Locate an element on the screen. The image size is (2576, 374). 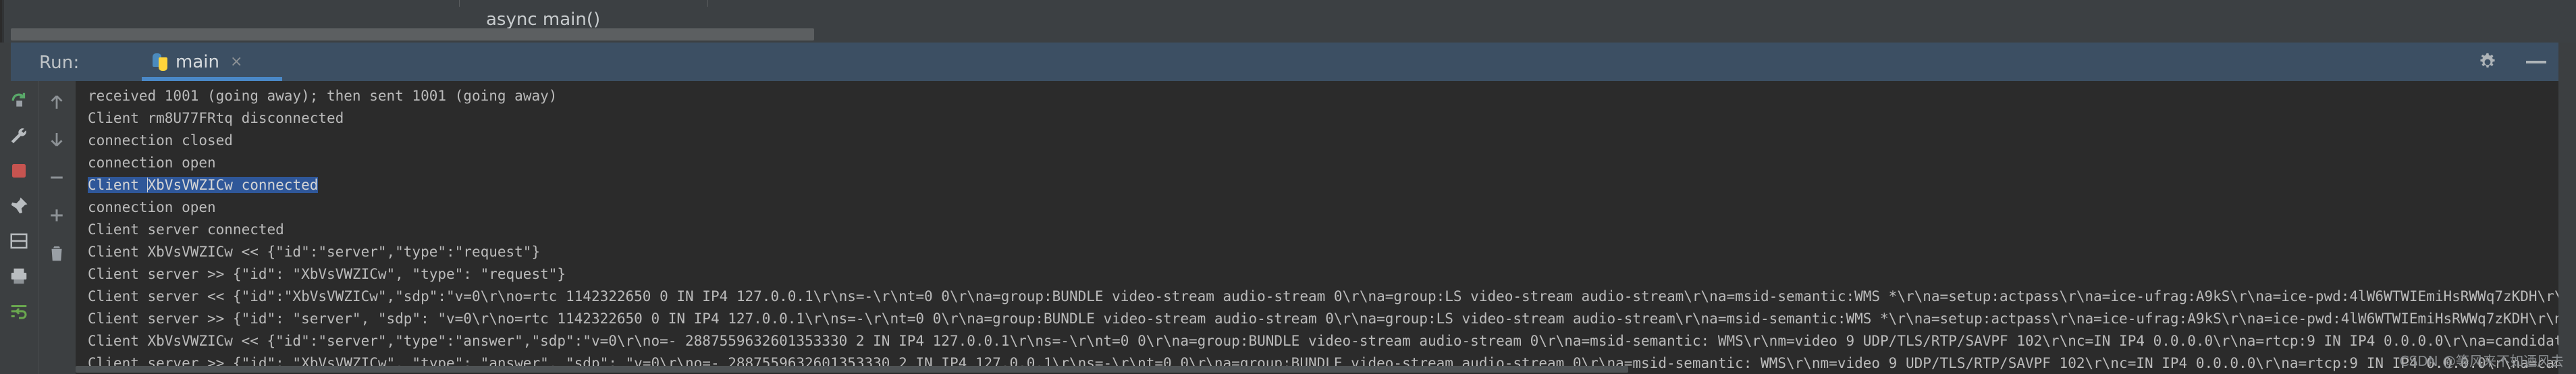
console-line: Client server connected is located at coordinates (1326, 230).